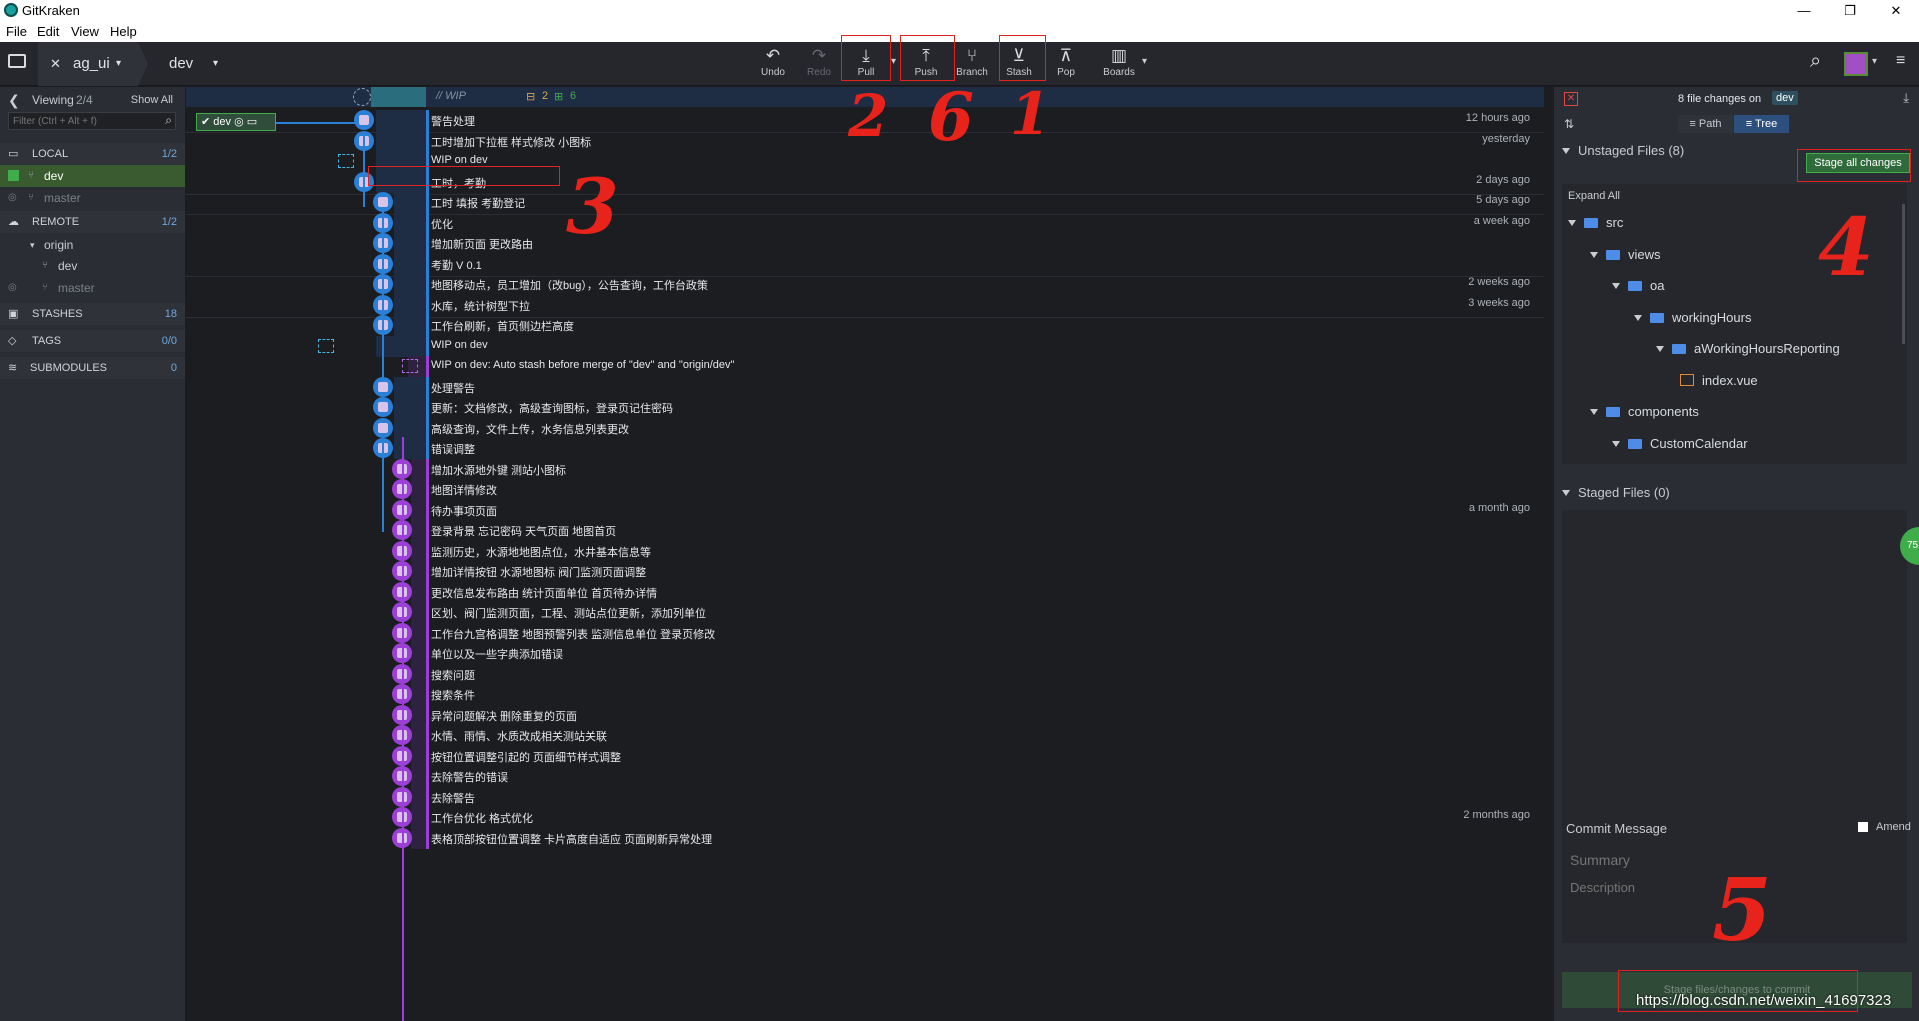 The image size is (1919, 1021). Describe the element at coordinates (1749, 124) in the screenshot. I see `tree-icon: ≡` at that location.